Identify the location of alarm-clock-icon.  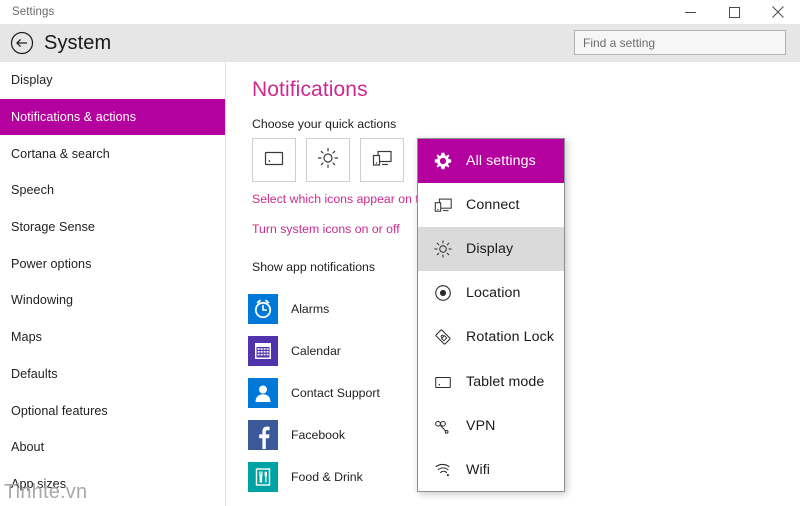
(263, 309).